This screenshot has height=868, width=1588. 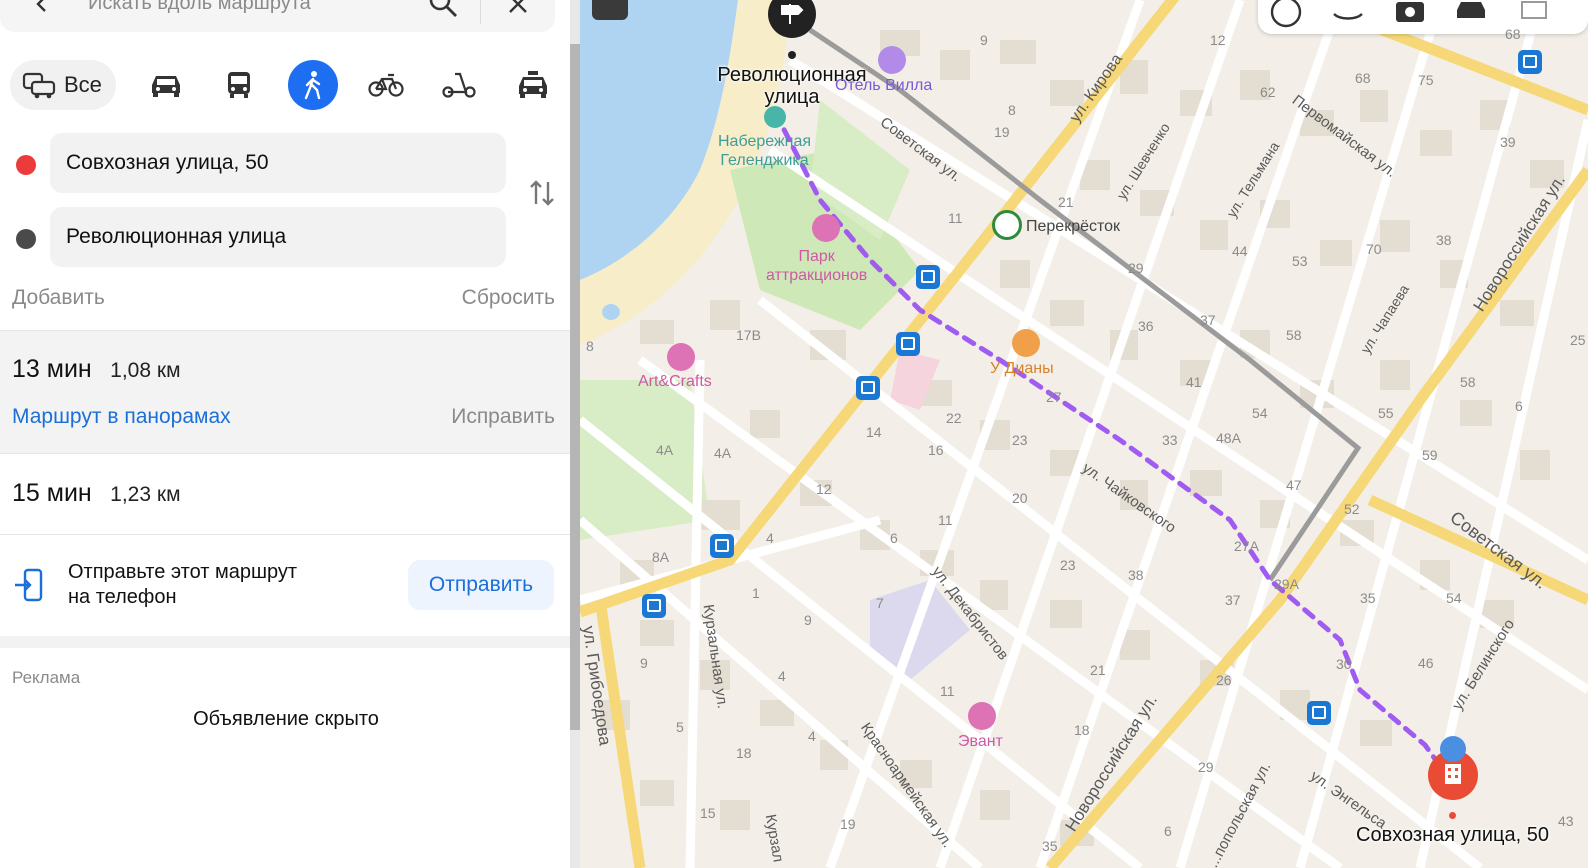 What do you see at coordinates (182, 585) in the screenshot?
I see `send-to-phone-text: Отправьте этот маршрут на телефон` at bounding box center [182, 585].